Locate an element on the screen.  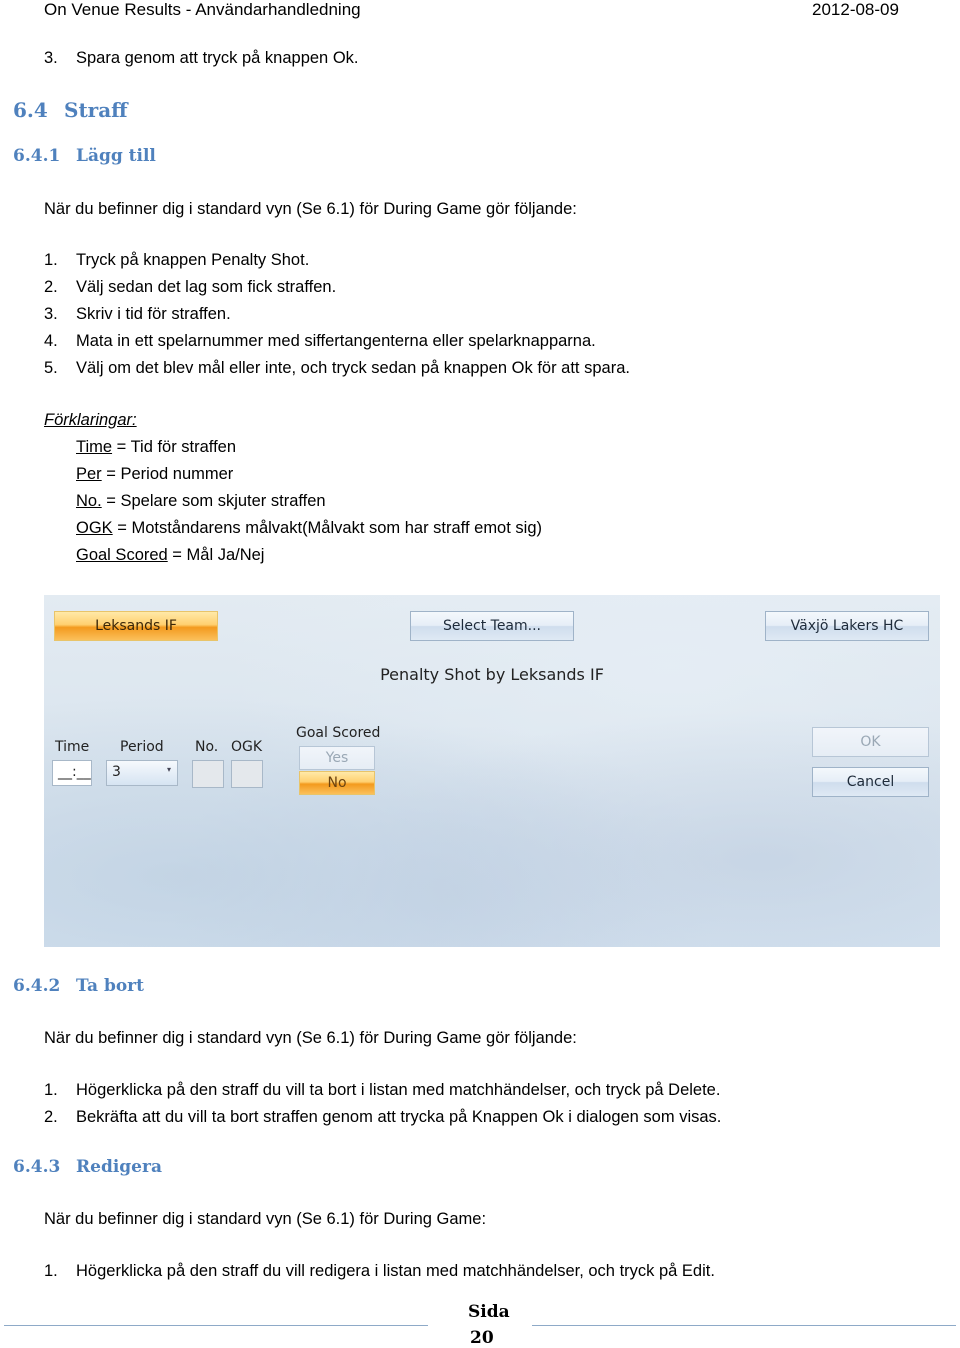
section-heading-6-4-1: 6.4.1 Lägg till is located at coordinates (200, 159).